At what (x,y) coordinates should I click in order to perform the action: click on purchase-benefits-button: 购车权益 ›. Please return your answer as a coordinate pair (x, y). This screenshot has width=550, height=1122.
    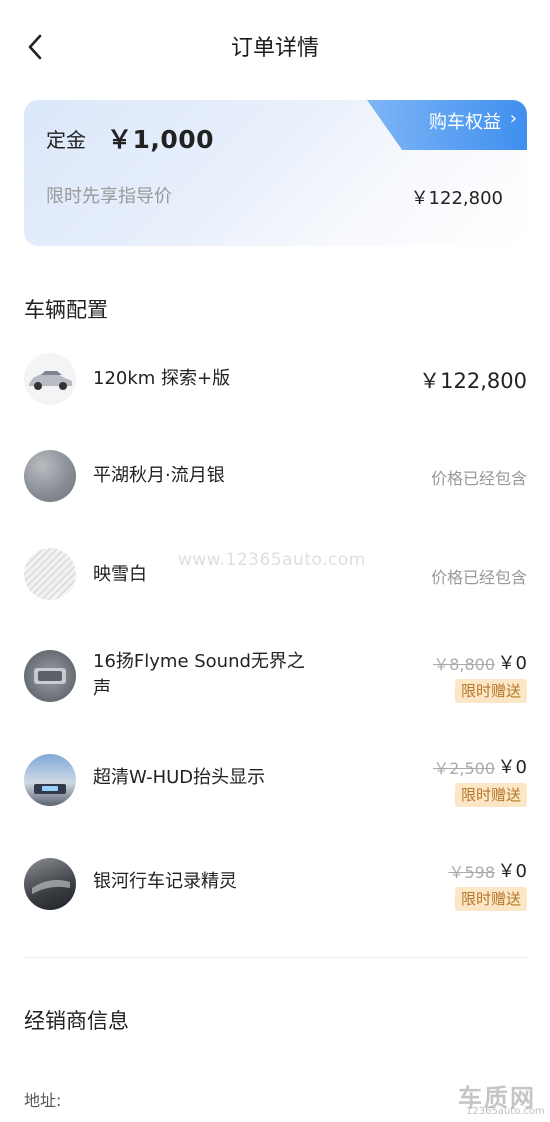
    Looking at the image, I should click on (447, 125).